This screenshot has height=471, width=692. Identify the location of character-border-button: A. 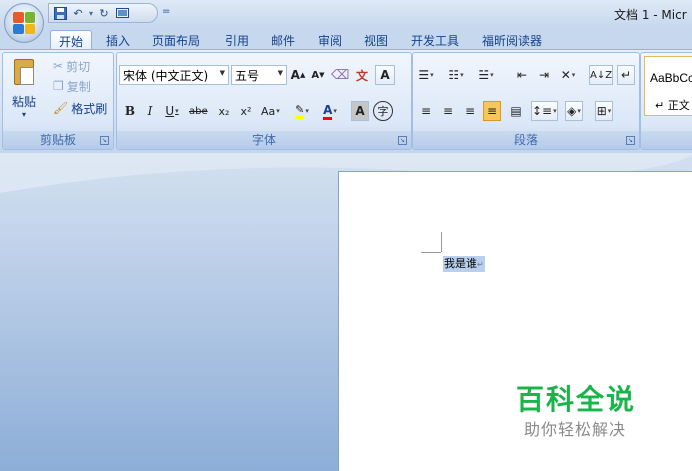
(385, 75).